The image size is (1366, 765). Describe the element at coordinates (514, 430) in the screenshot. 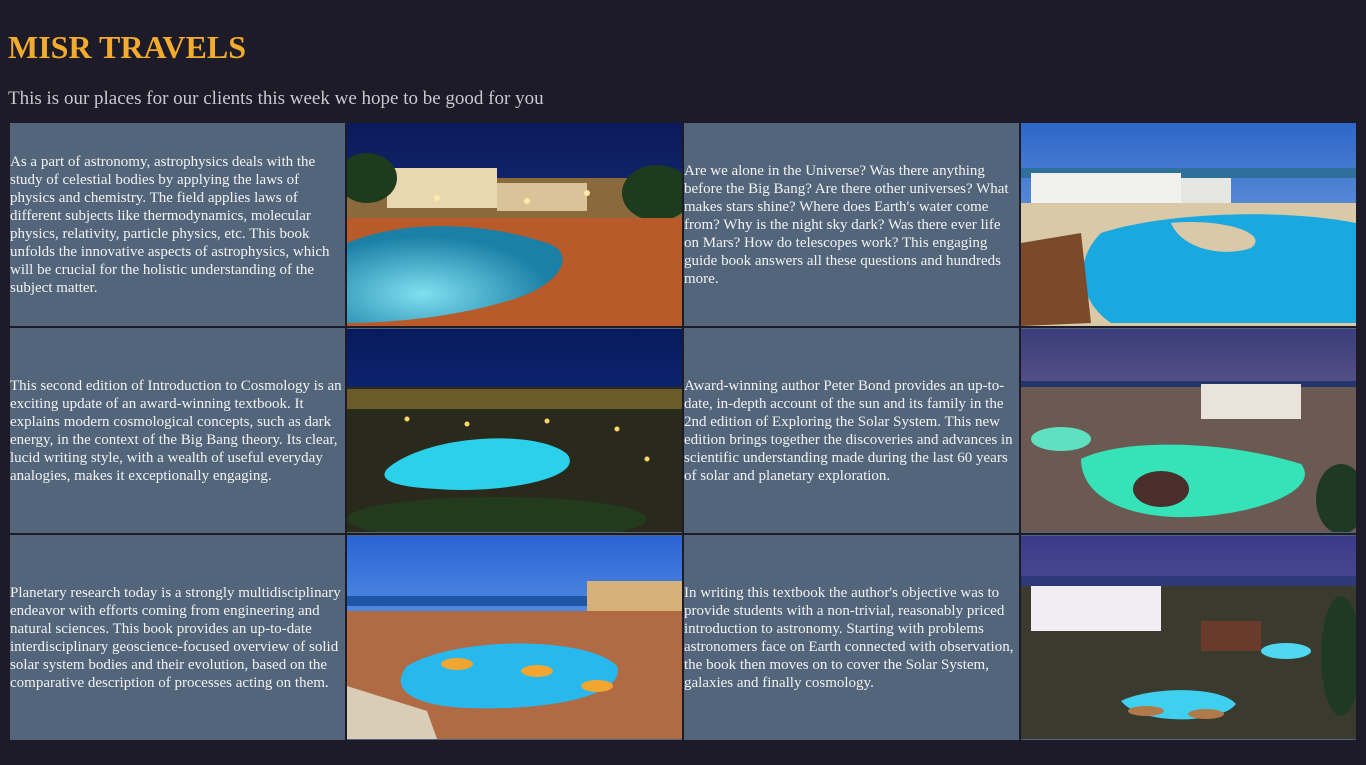

I see `resort-lagoon-night-photo` at that location.